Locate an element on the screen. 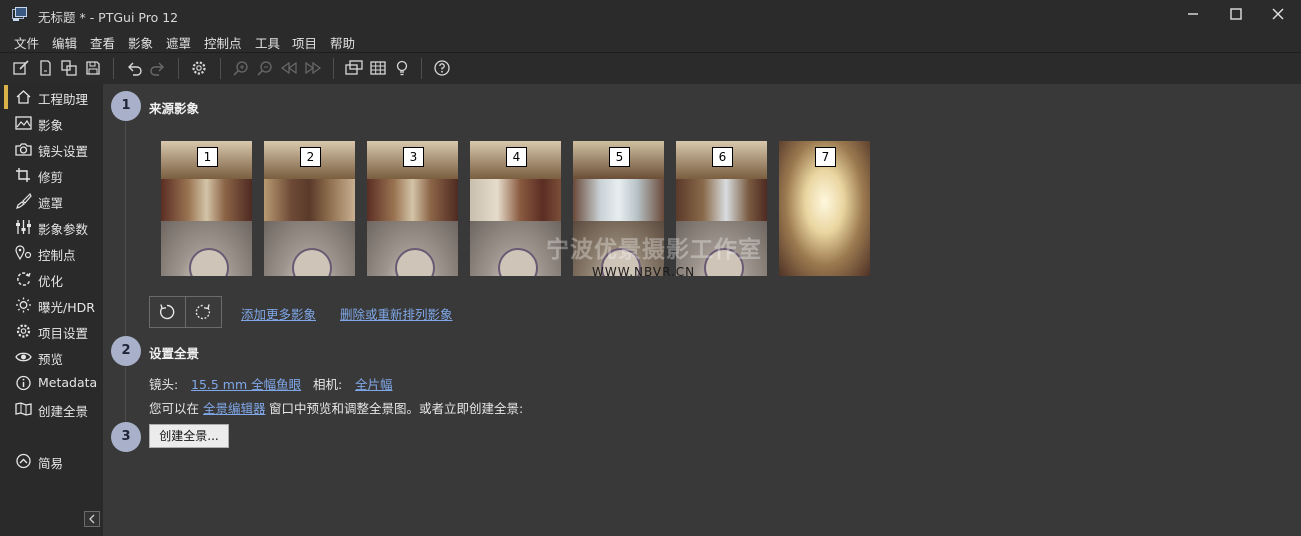 This screenshot has height=536, width=1301. menu-edit: 编辑 is located at coordinates (64, 42).